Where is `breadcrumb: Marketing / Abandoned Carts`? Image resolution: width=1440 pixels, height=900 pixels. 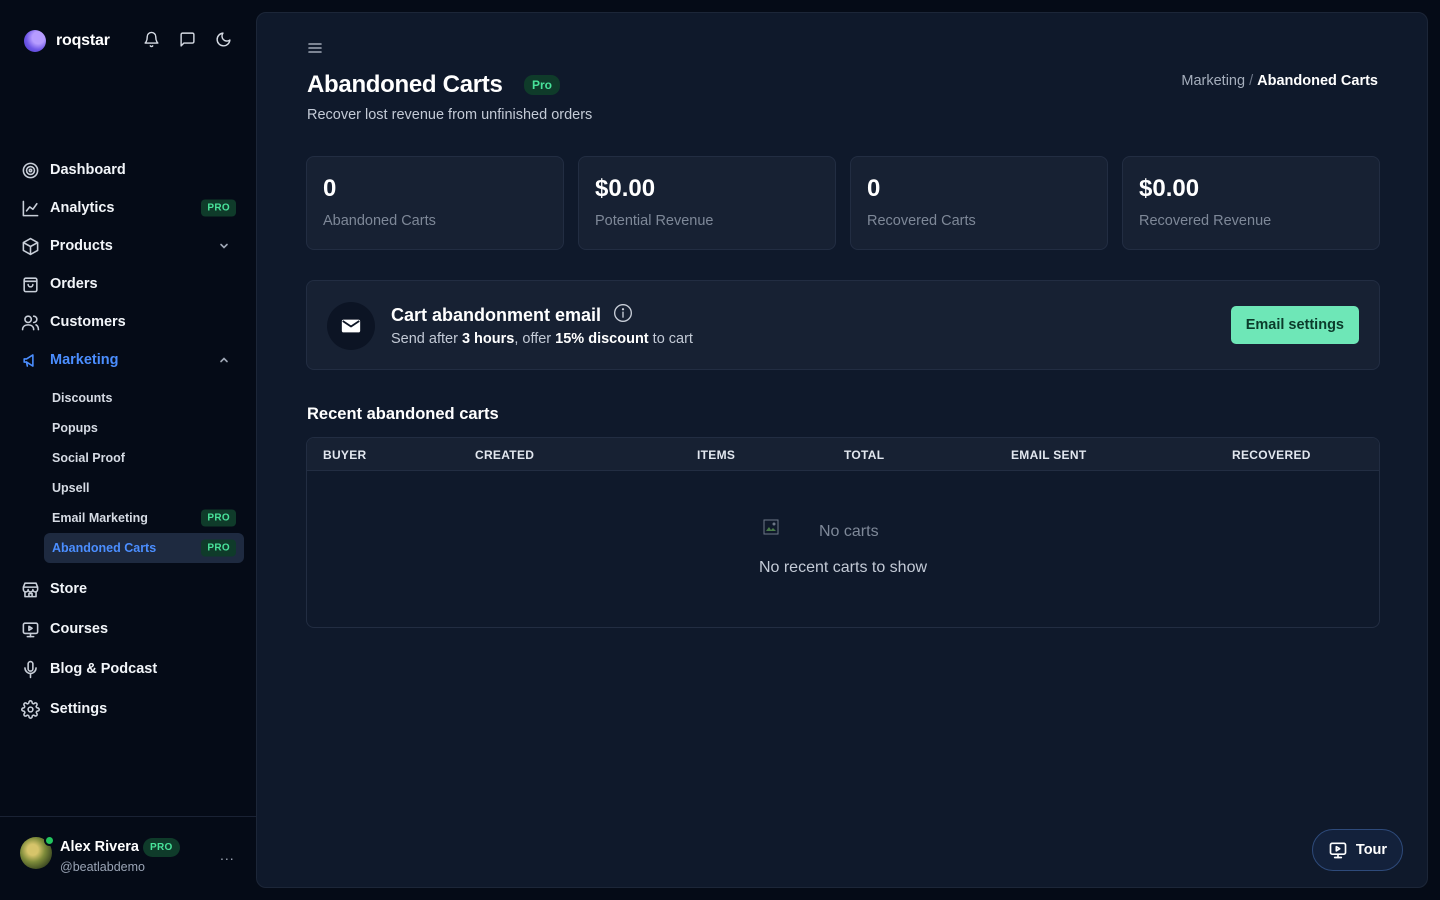 breadcrumb: Marketing / Abandoned Carts is located at coordinates (1279, 81).